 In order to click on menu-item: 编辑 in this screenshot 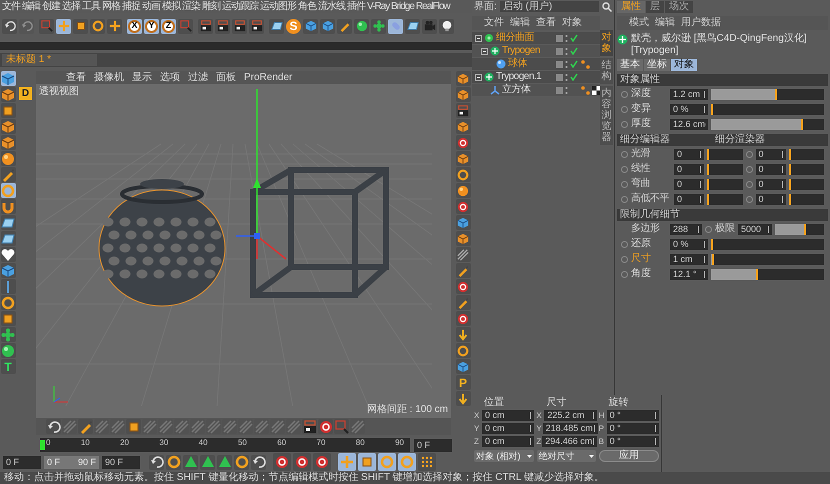, I will do `click(520, 23)`.